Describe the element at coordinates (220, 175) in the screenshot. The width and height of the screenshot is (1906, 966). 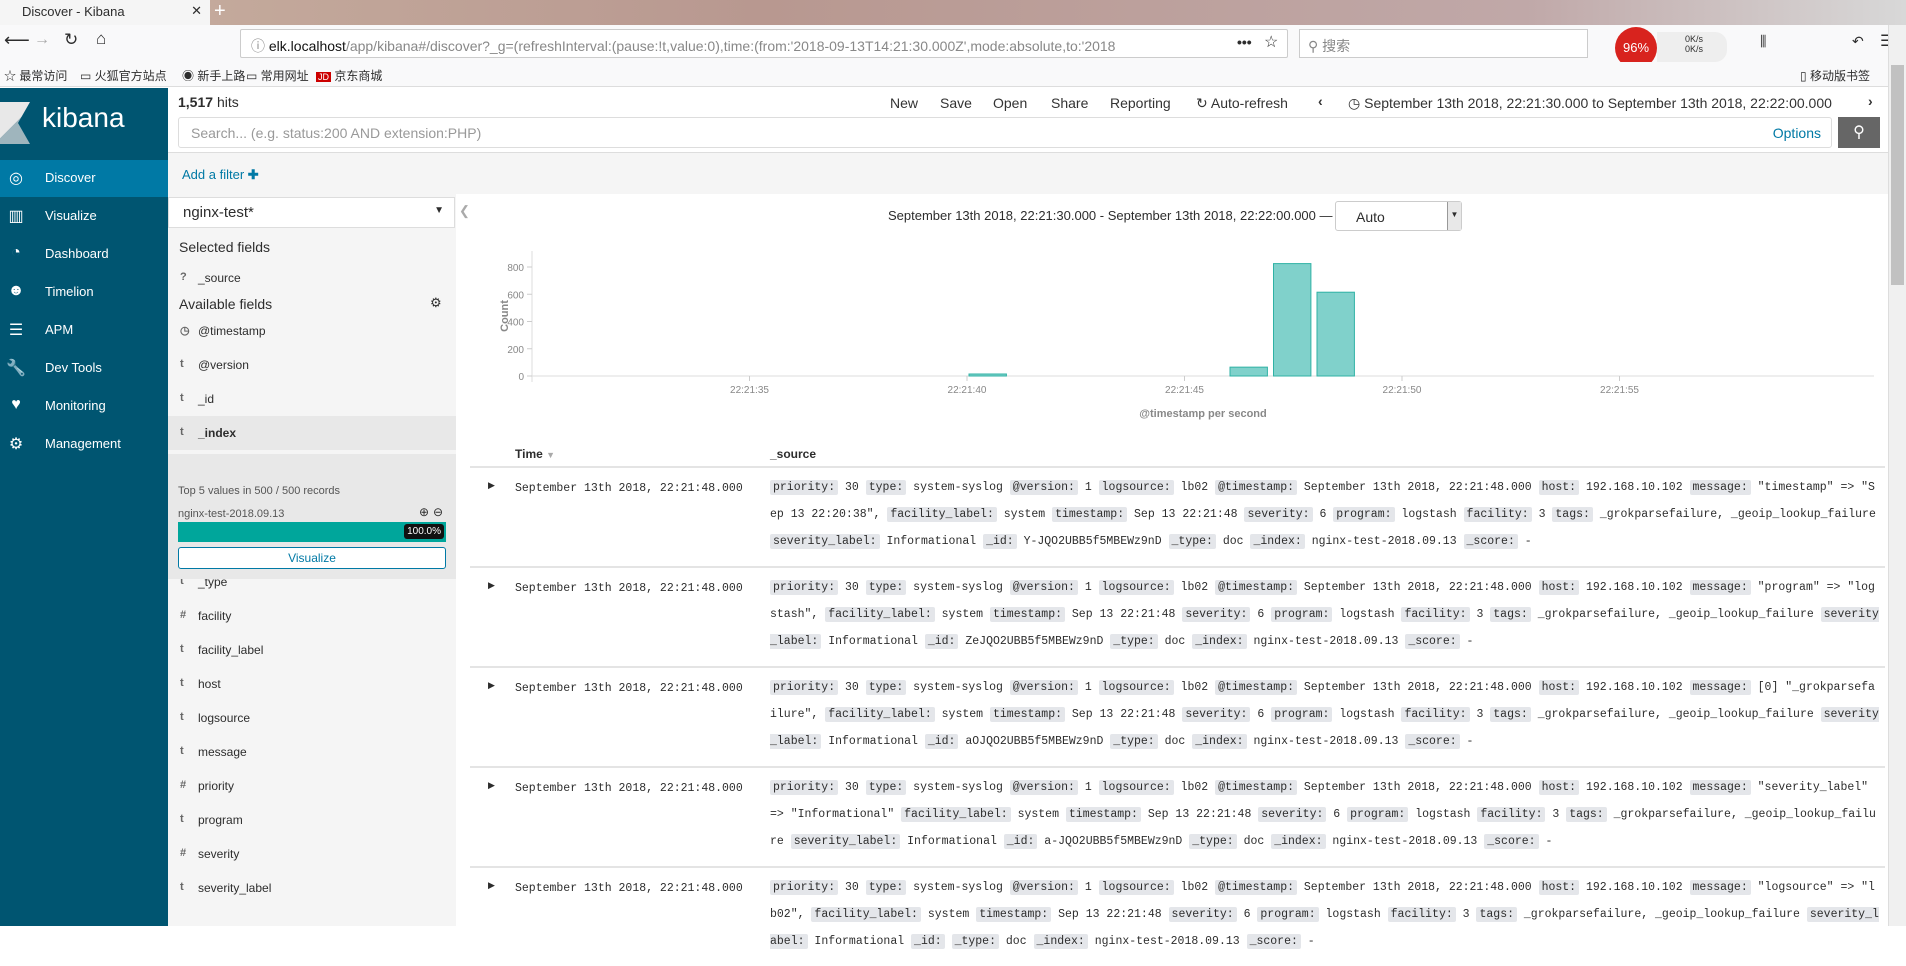
I see `add-filter-button: Add a filter ✚` at that location.